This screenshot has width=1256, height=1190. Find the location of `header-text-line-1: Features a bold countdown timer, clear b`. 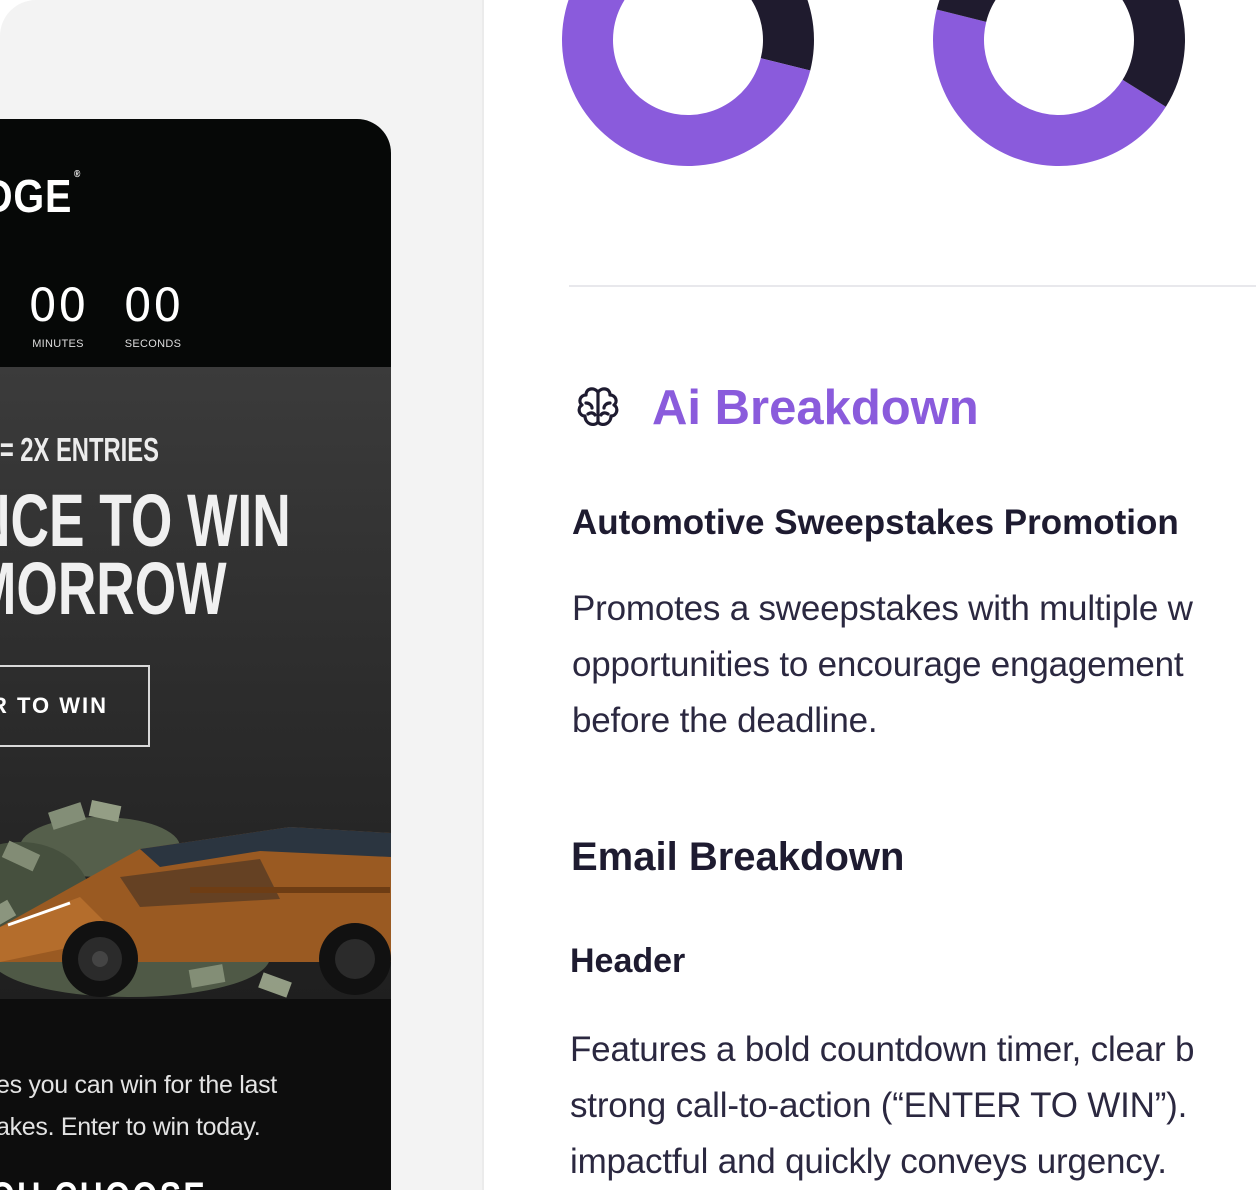

header-text-line-1: Features a bold countdown timer, clear b is located at coordinates (882, 1049).